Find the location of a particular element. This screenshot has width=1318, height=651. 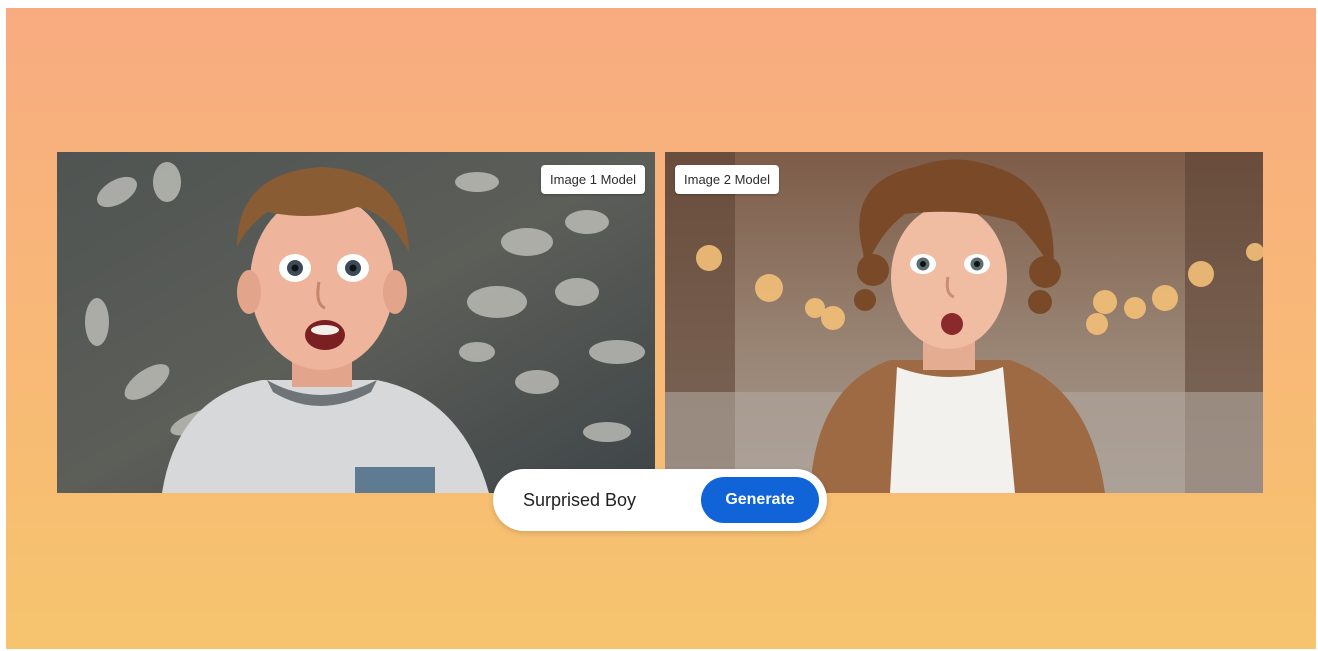

prompt-bar: Surprised Boy Generate is located at coordinates (660, 500).